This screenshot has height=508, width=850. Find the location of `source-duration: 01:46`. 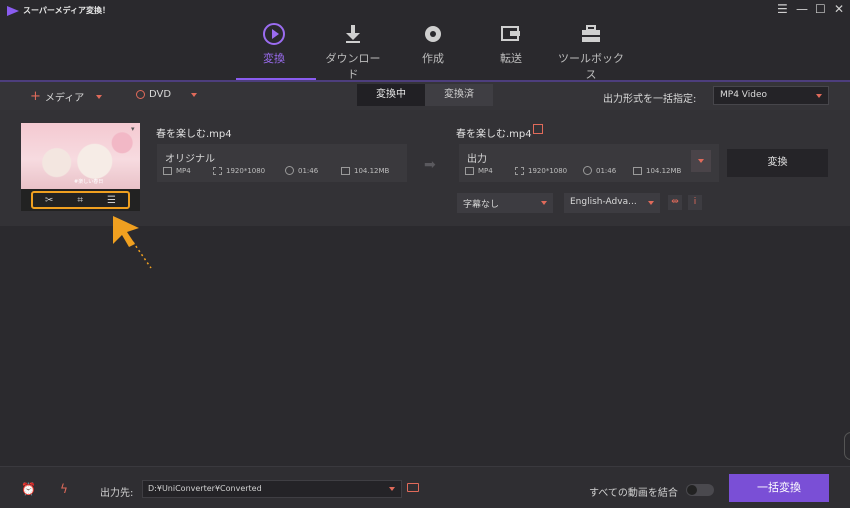

source-duration: 01:46 is located at coordinates (308, 170).